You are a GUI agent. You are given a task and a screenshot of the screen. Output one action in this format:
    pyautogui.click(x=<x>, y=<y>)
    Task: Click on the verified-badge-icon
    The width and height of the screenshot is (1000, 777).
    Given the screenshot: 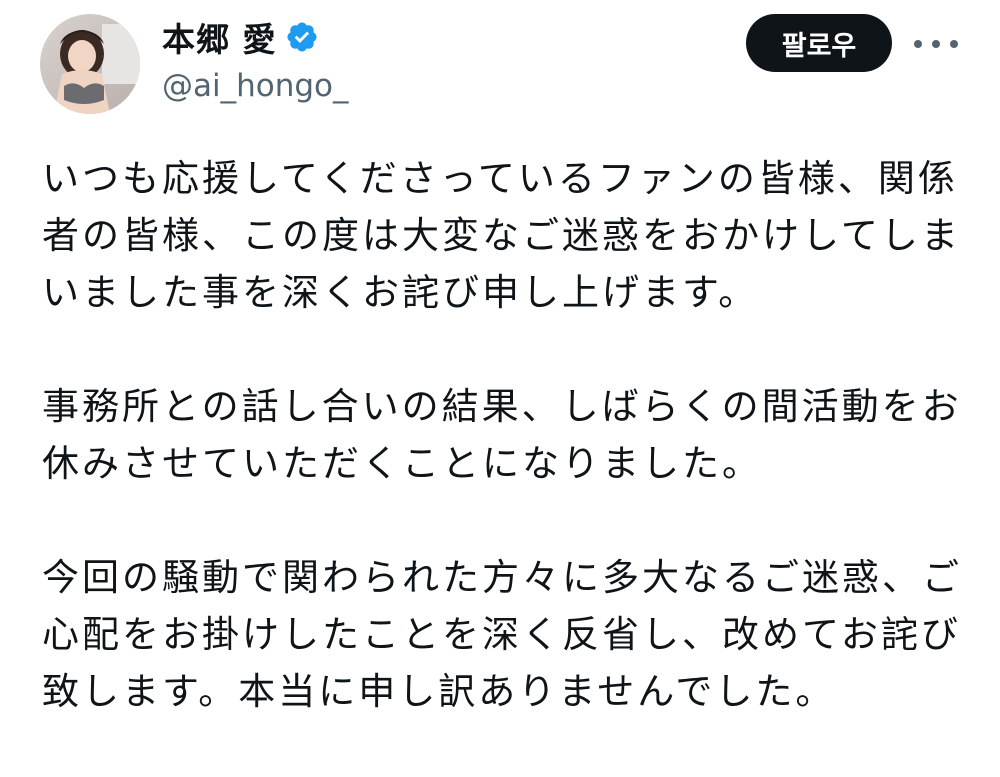 What is the action you would take?
    pyautogui.click(x=302, y=37)
    